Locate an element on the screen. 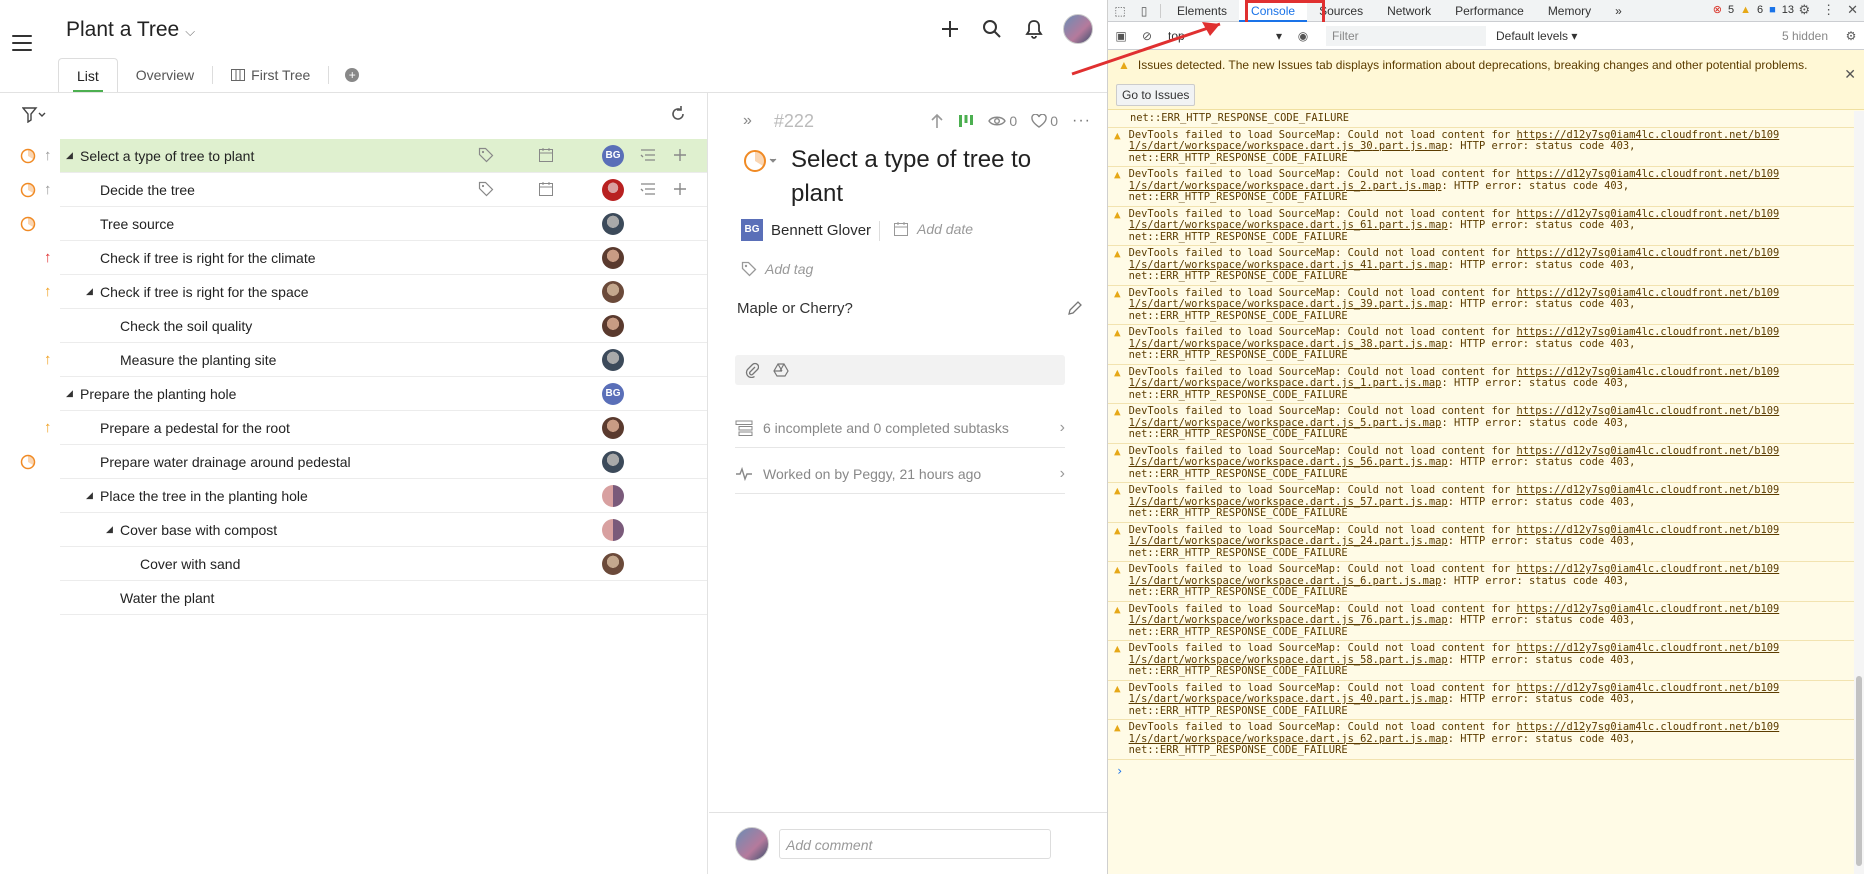 The width and height of the screenshot is (1864, 874). task-title: Select a type of tree to plant is located at coordinates (921, 177).